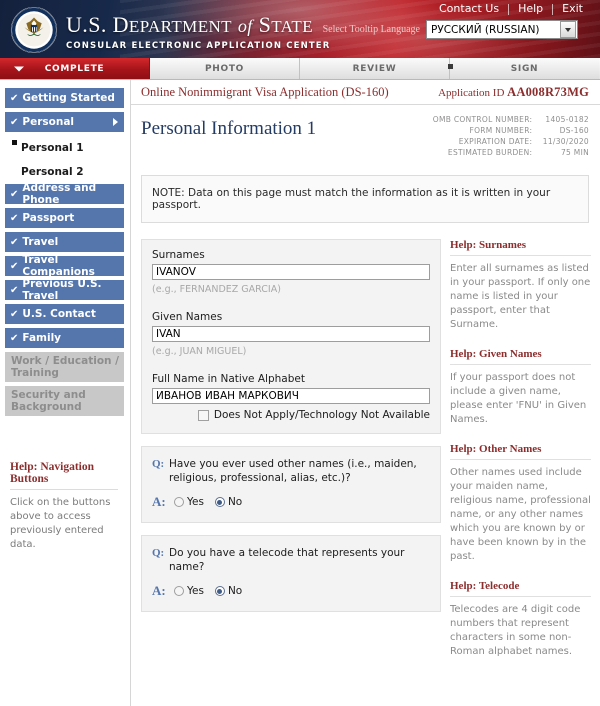 The height and width of the screenshot is (706, 600). Describe the element at coordinates (199, 351) in the screenshot. I see `given-names-hint: (e.g., JUAN MIGUEL)` at that location.